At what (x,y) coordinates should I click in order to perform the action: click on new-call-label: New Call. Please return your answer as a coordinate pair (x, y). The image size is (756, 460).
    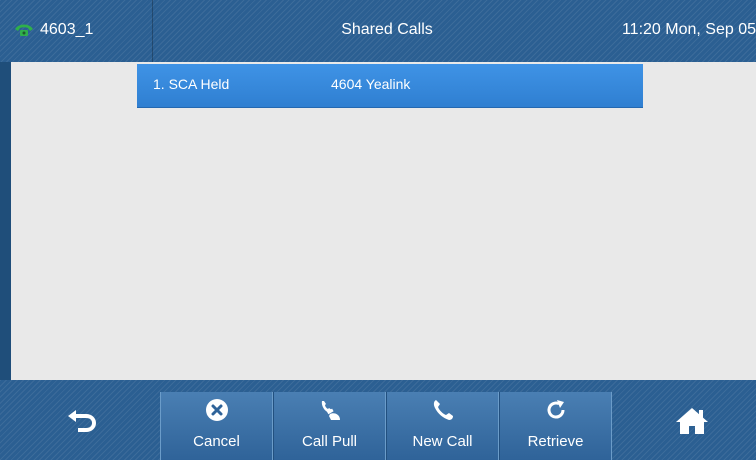
    Looking at the image, I should click on (442, 441).